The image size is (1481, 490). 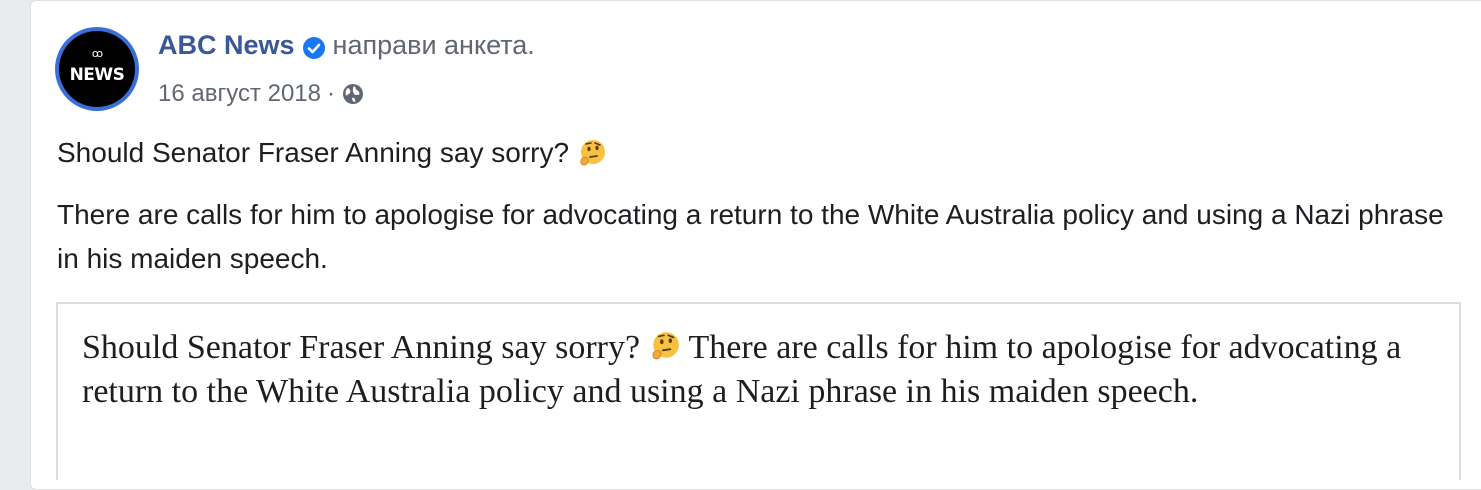 I want to click on author-name-link: ABC News, so click(x=226, y=45).